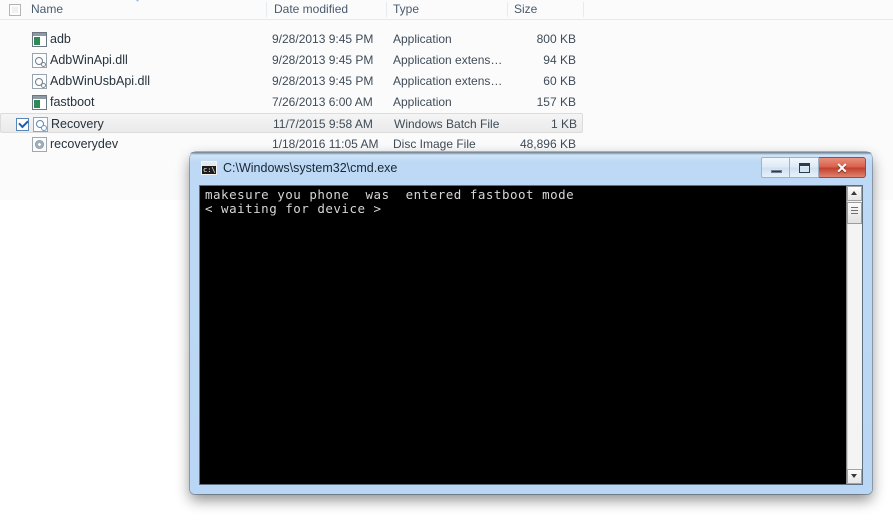  Describe the element at coordinates (47, 9) in the screenshot. I see `column-header-name: Name` at that location.